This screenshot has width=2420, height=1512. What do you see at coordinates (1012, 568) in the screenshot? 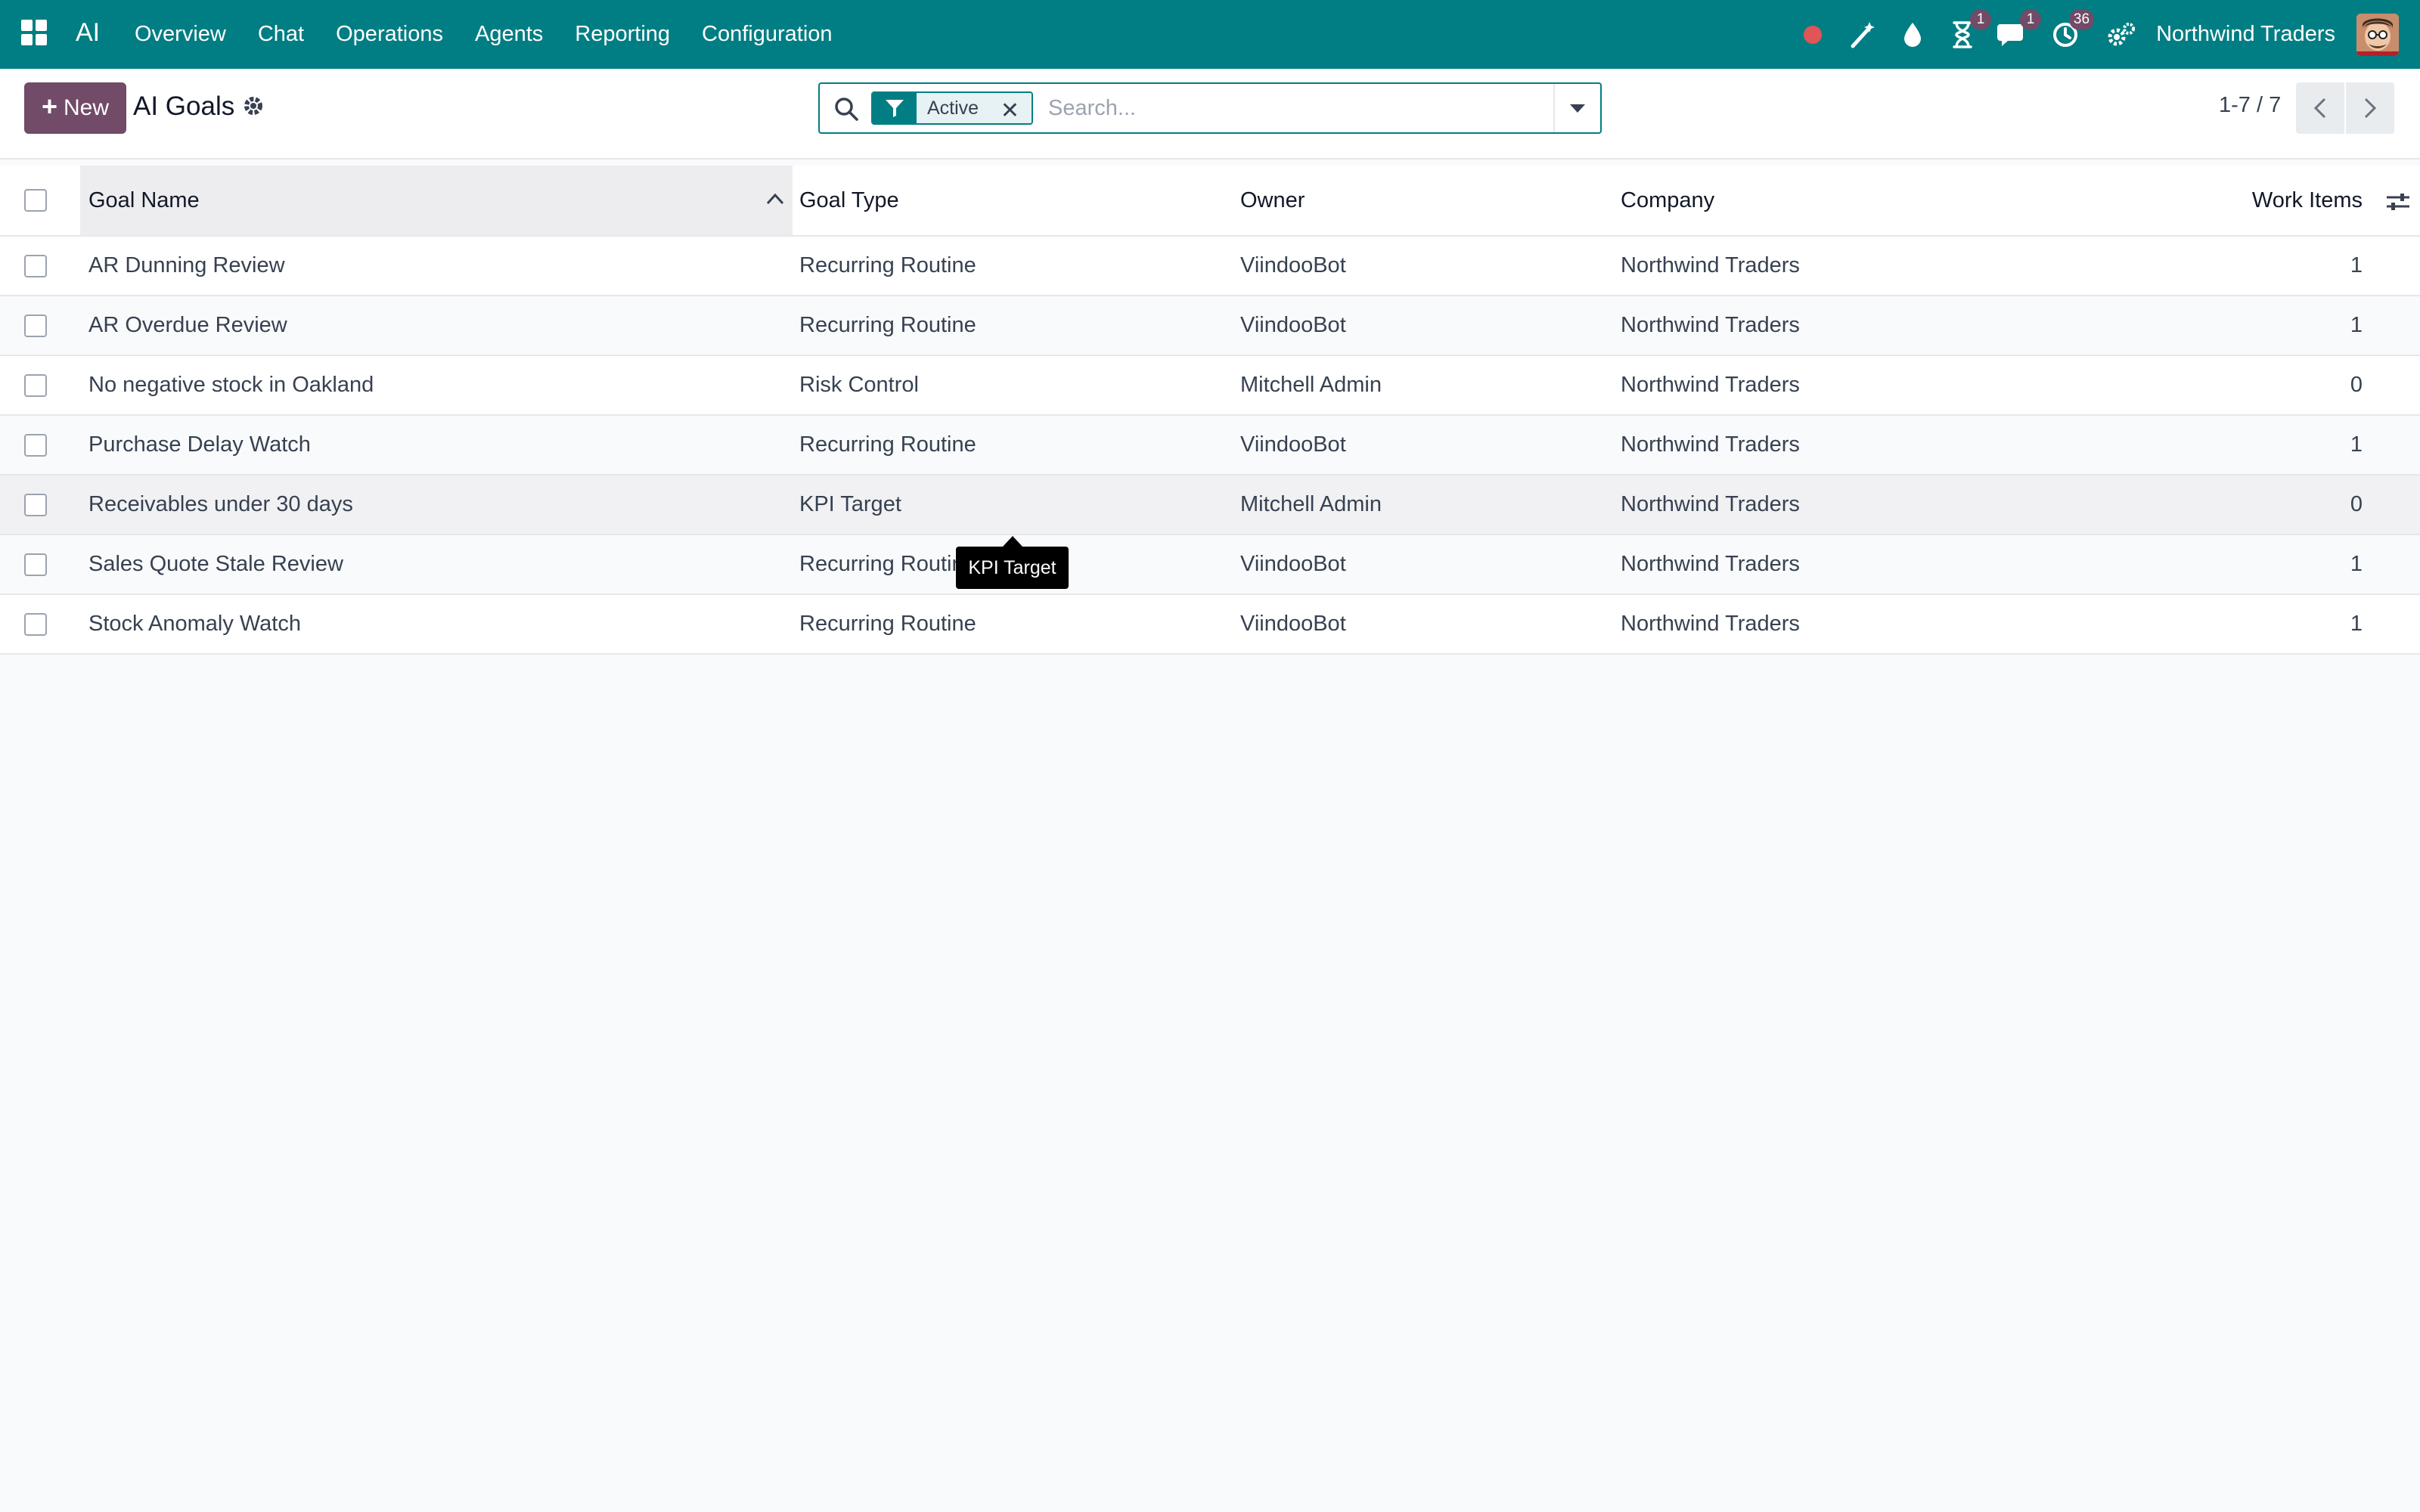
I see `goal-type-tooltip: KPI Target` at bounding box center [1012, 568].